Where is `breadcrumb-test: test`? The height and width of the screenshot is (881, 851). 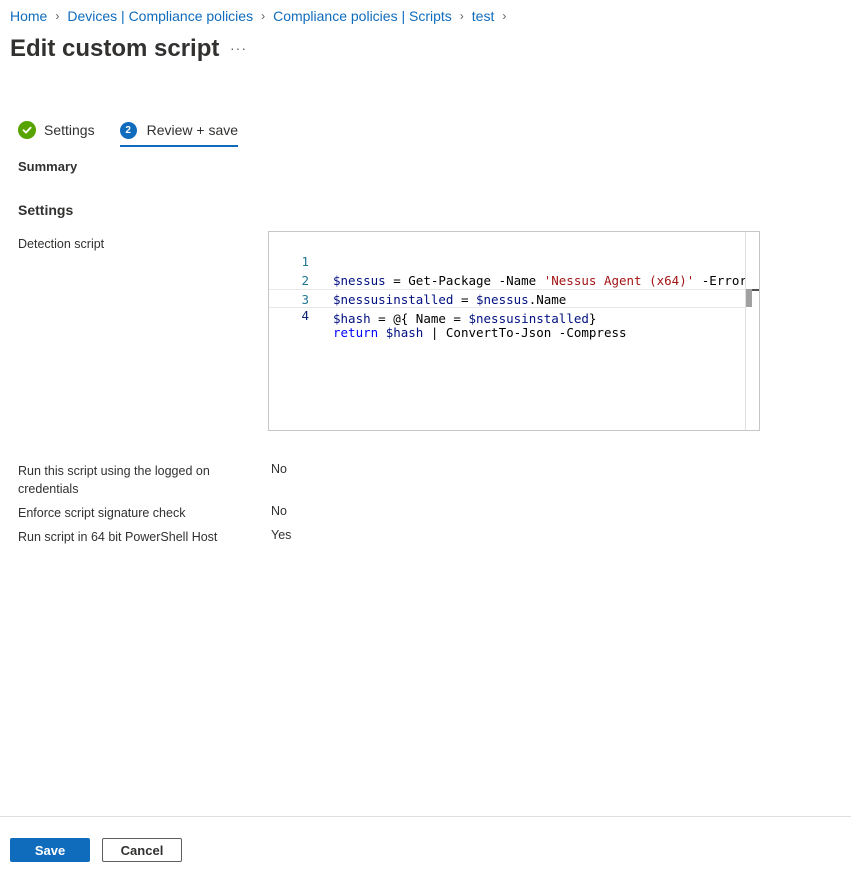 breadcrumb-test: test is located at coordinates (483, 16).